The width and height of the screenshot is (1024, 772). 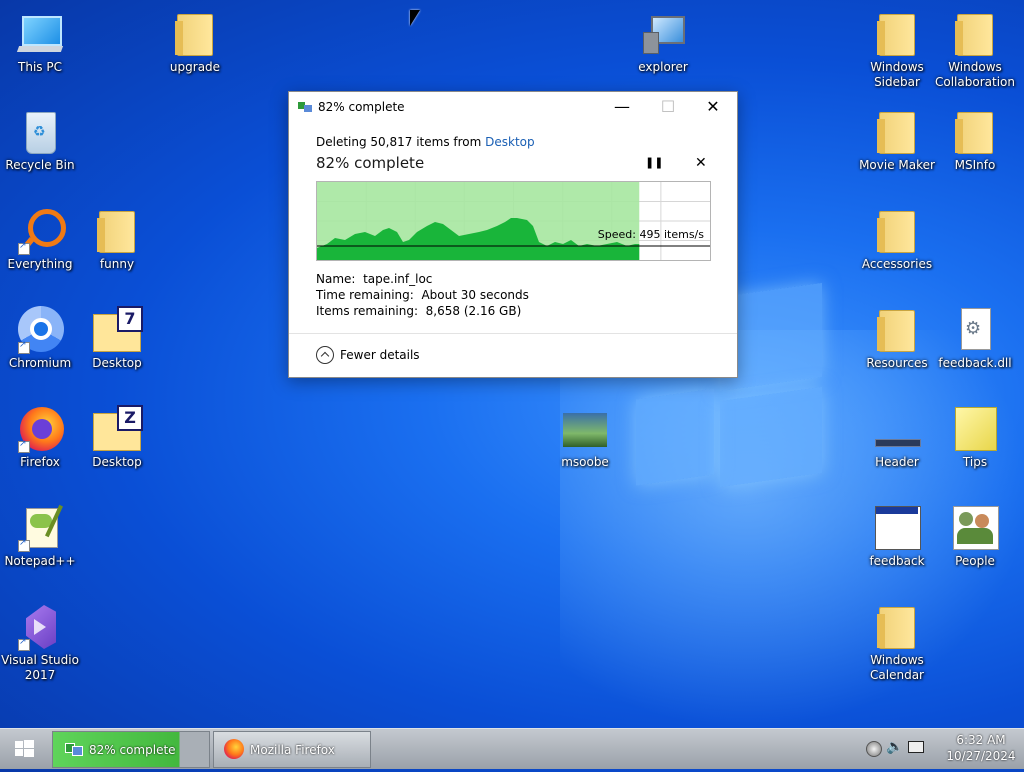 I want to click on desktop-icon-label: Header, so click(x=897, y=462).